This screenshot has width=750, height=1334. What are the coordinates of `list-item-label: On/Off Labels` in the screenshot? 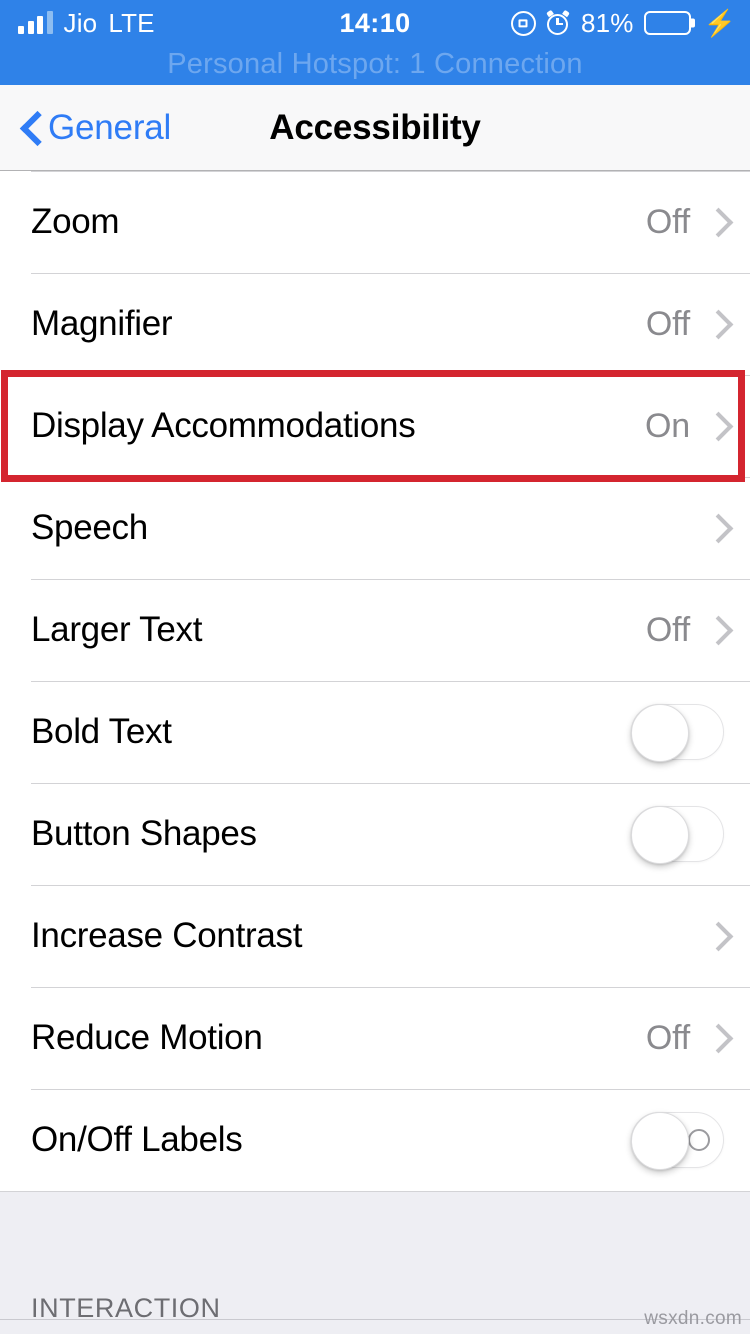 It's located at (137, 1139).